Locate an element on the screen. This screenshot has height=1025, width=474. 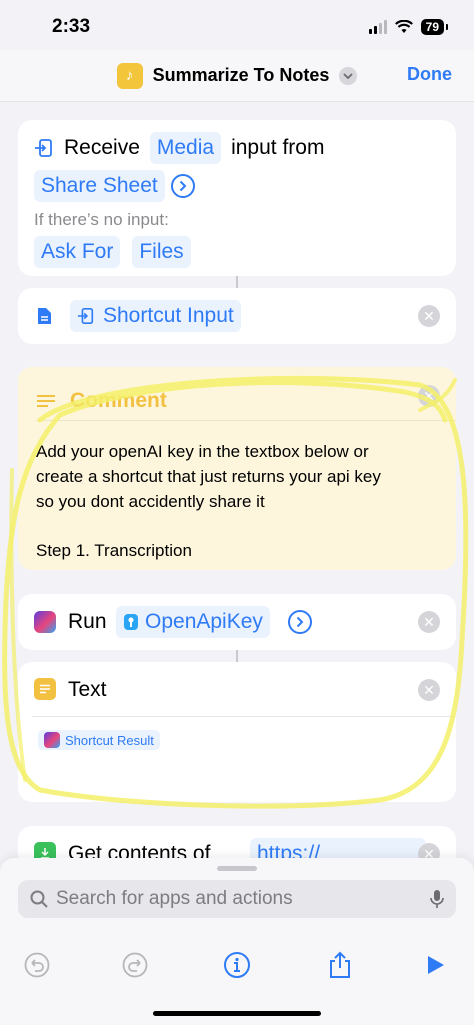
comment-title: Comment is located at coordinates (118, 400).